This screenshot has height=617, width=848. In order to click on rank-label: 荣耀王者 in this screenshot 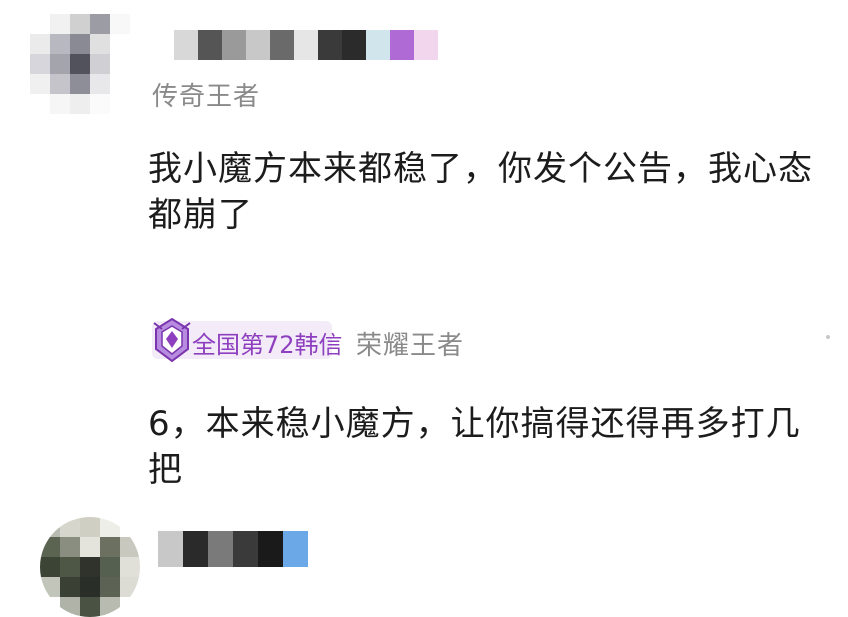, I will do `click(410, 346)`.